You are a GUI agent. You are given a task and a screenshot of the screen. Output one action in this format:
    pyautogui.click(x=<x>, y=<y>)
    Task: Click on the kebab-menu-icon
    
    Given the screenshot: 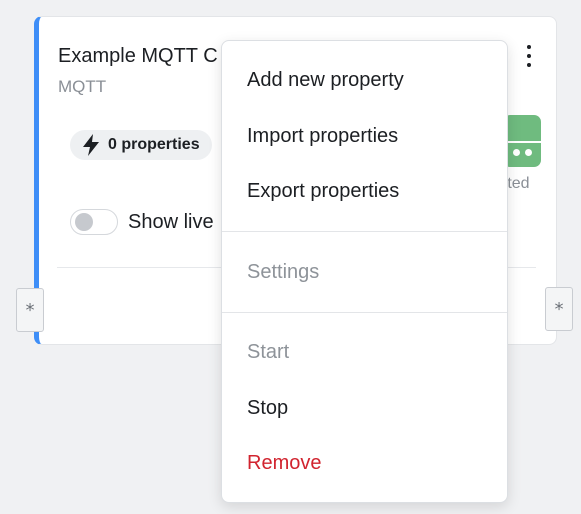 What is the action you would take?
    pyautogui.click(x=529, y=56)
    